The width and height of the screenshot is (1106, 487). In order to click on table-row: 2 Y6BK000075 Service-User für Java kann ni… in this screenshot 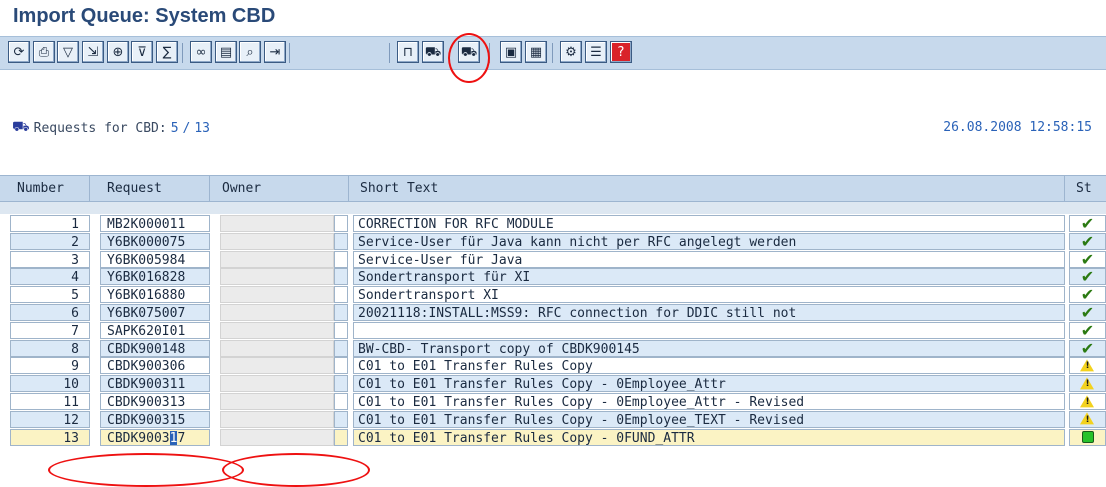, I will do `click(553, 241)`.